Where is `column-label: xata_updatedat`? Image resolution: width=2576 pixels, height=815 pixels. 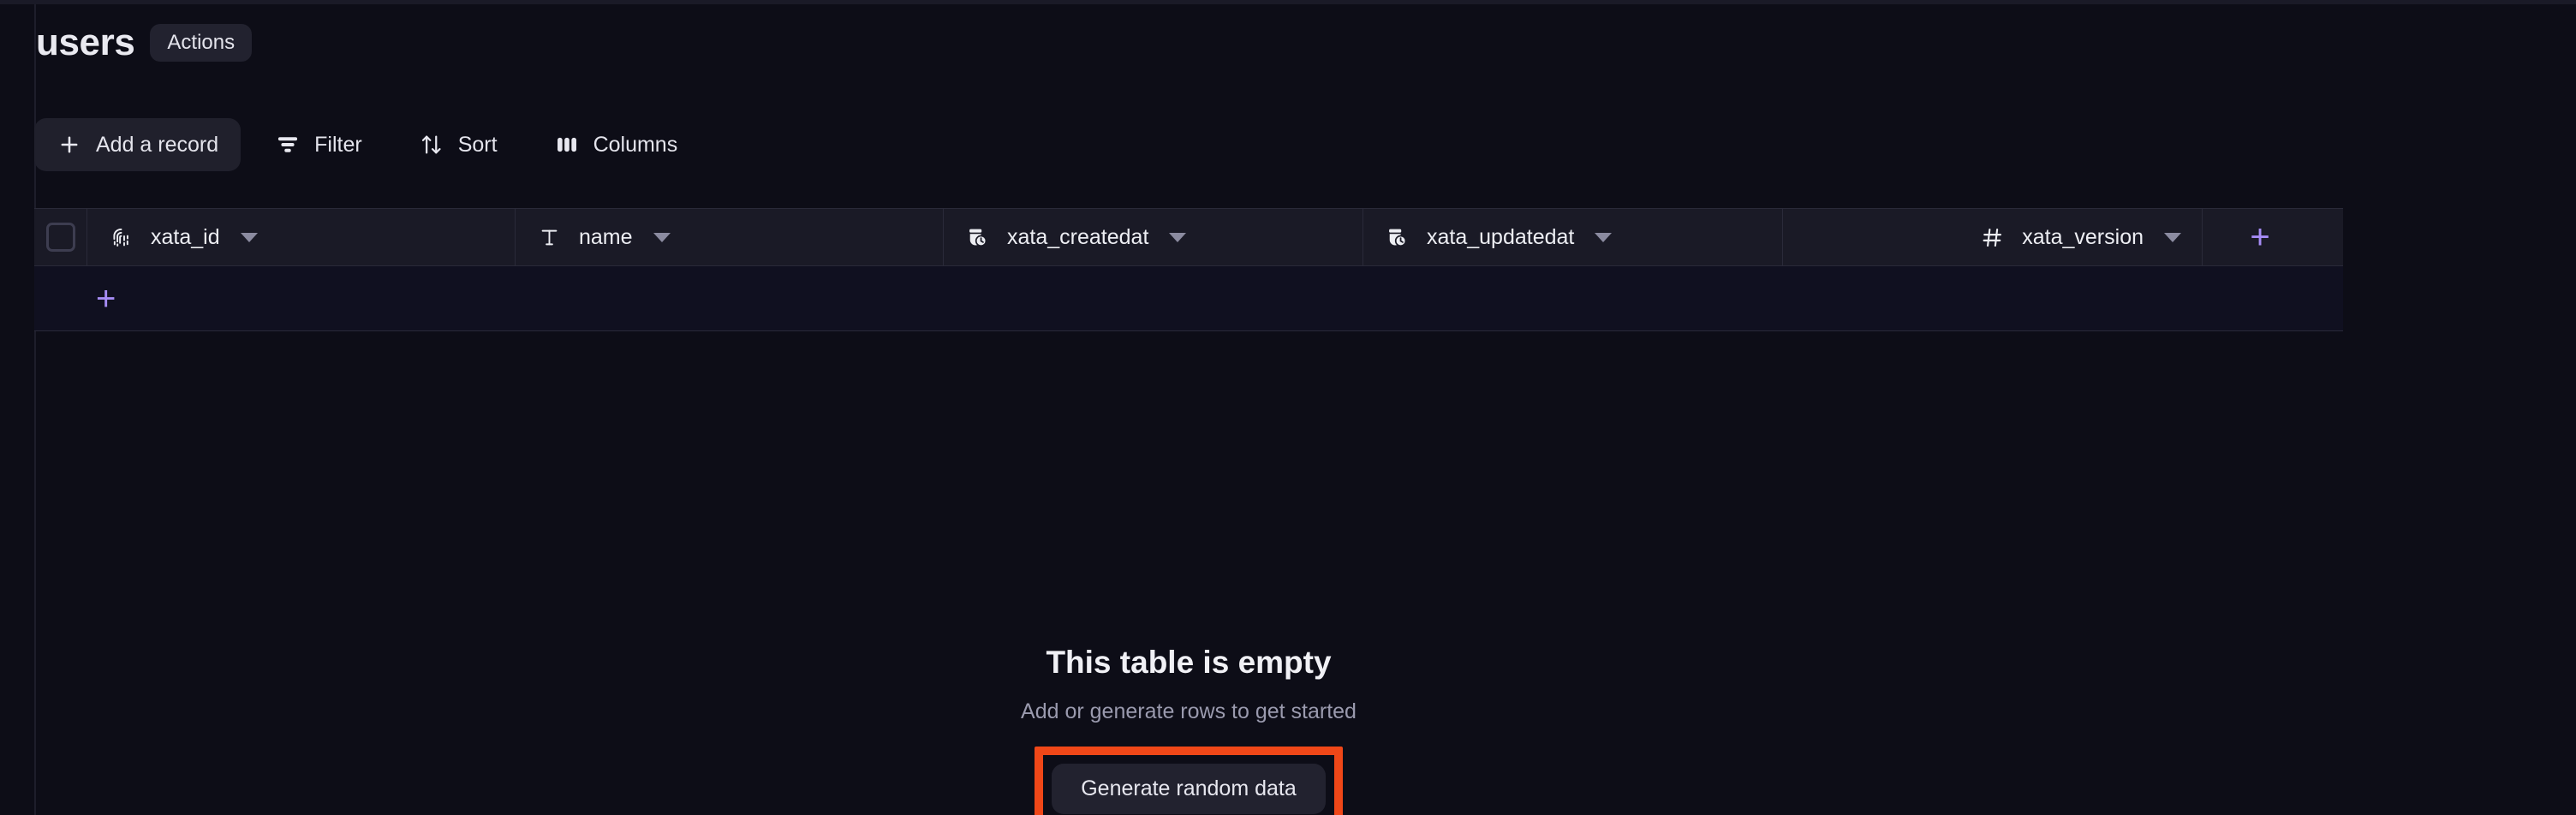 column-label: xata_updatedat is located at coordinates (1501, 236).